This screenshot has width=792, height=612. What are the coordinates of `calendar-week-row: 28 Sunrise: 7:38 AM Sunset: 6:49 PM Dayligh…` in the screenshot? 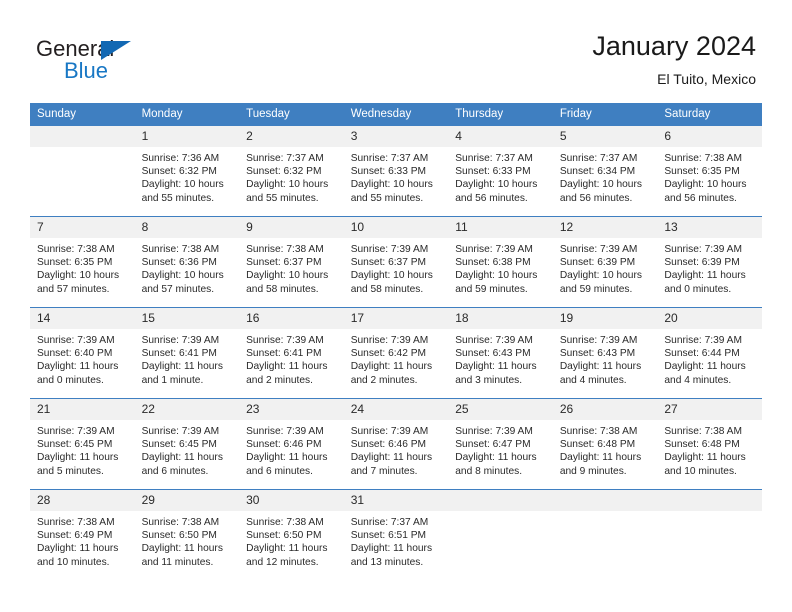 It's located at (396, 534).